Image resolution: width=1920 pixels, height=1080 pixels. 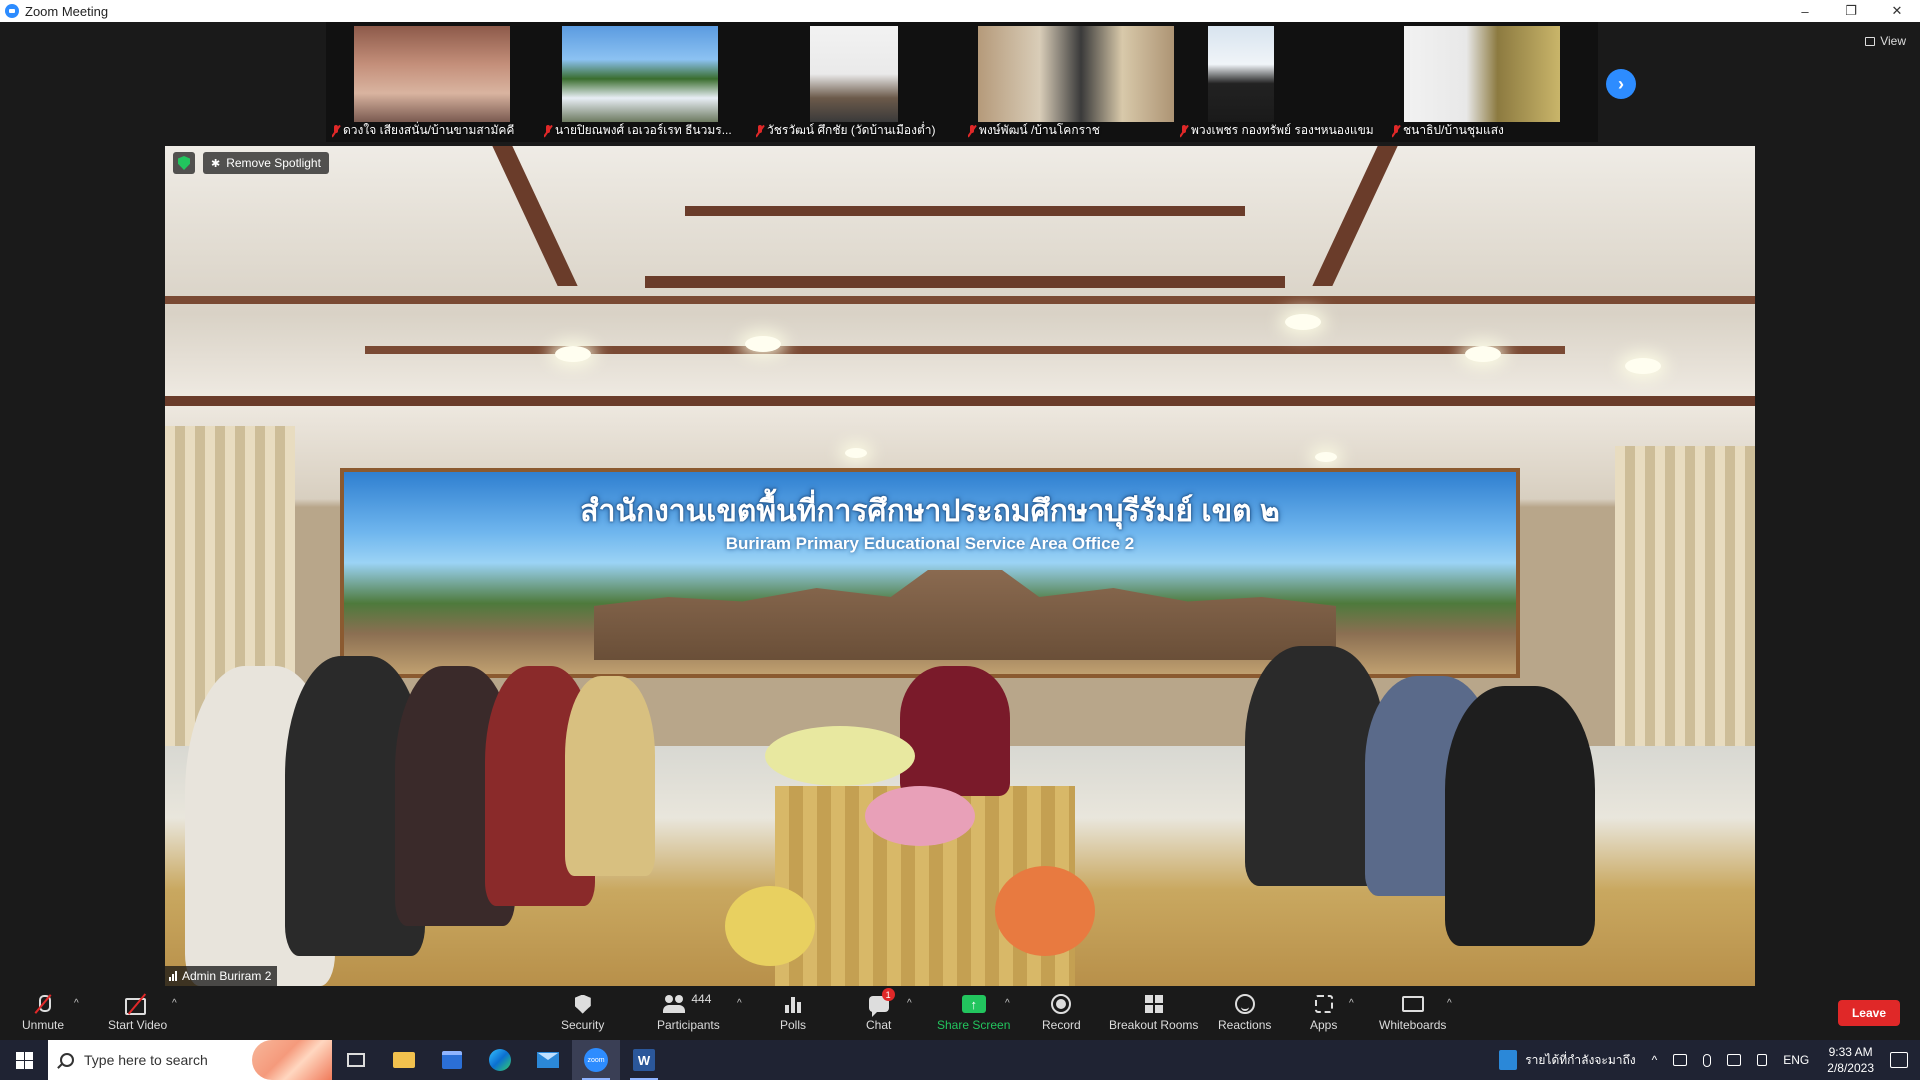 What do you see at coordinates (76, 1003) in the screenshot?
I see `audio-options-caret: ^` at bounding box center [76, 1003].